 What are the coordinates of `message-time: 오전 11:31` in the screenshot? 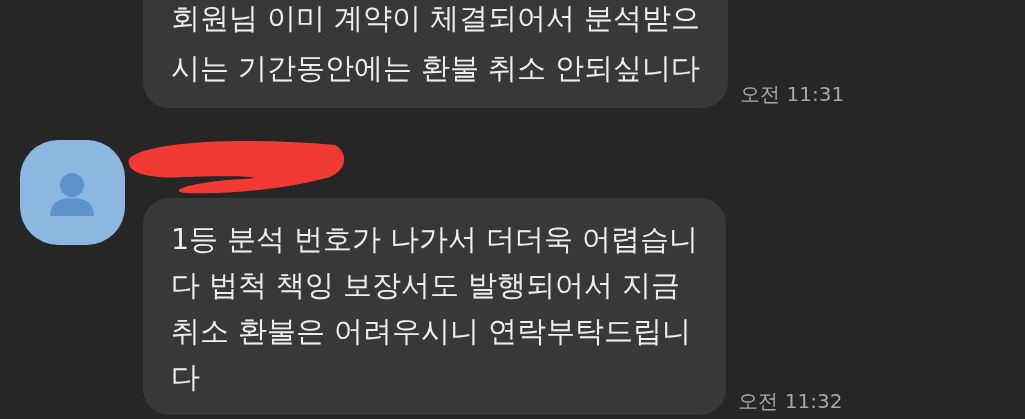 It's located at (792, 94).